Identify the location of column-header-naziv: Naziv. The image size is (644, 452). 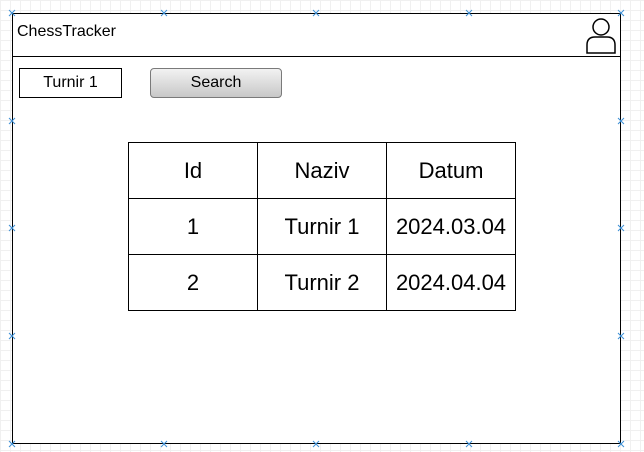
(322, 170).